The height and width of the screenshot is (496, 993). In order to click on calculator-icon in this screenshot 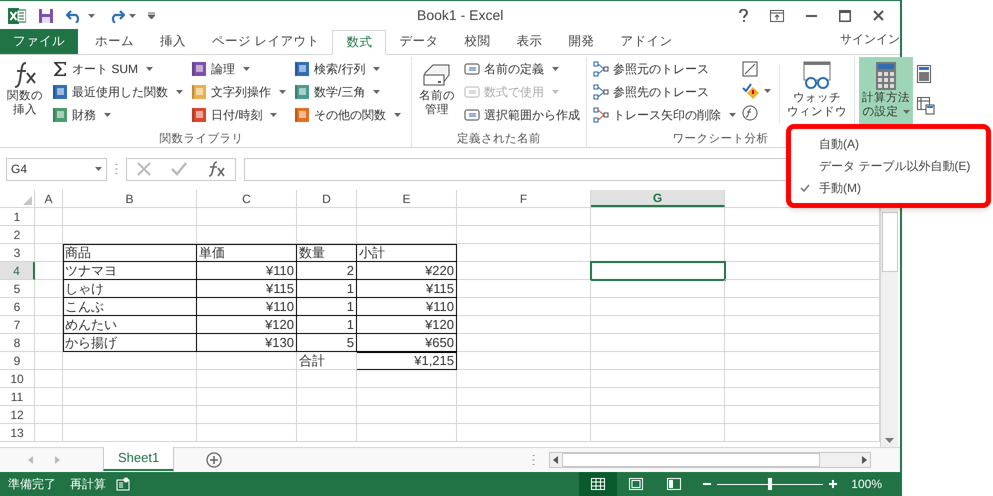, I will do `click(924, 74)`.